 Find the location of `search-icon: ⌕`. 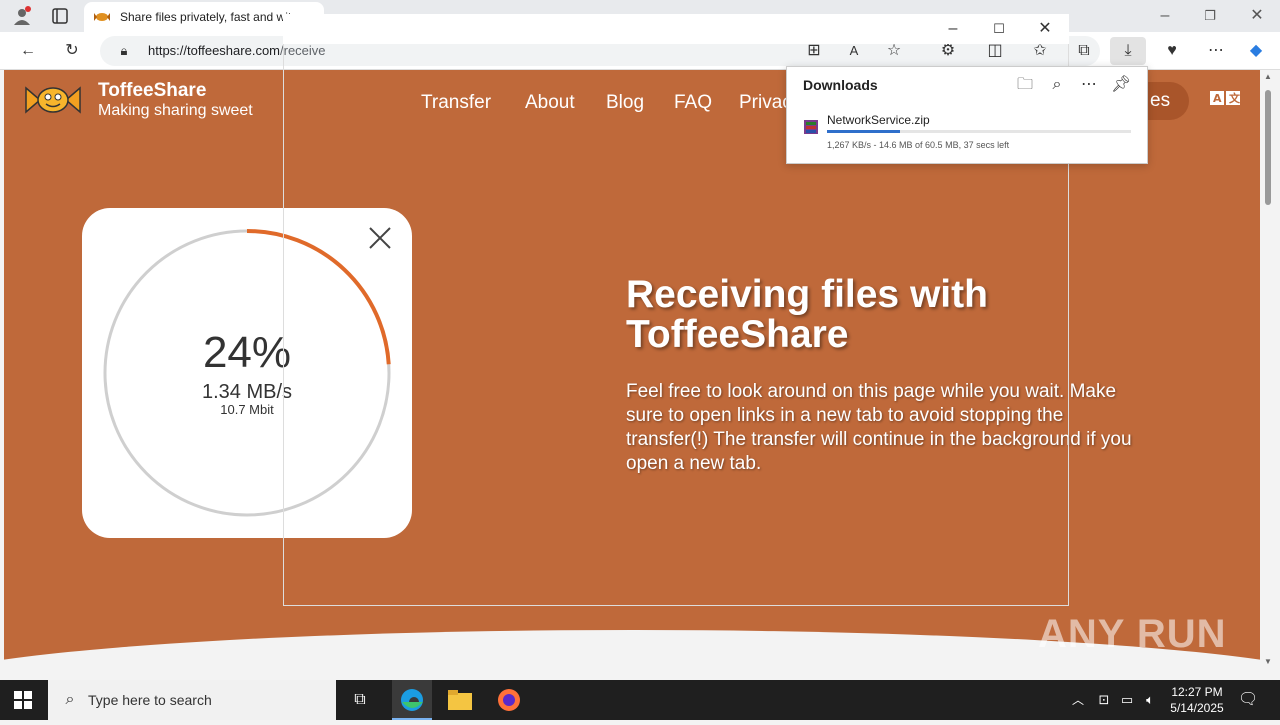

search-icon: ⌕ is located at coordinates (70, 699).